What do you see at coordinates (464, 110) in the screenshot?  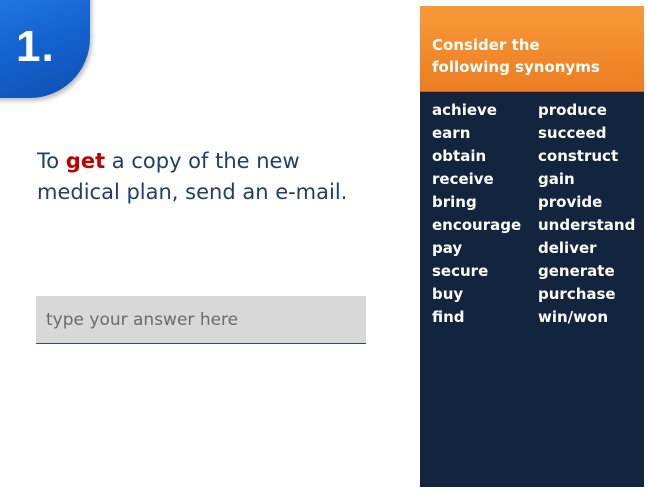 I see `synonym-item: achieve` at bounding box center [464, 110].